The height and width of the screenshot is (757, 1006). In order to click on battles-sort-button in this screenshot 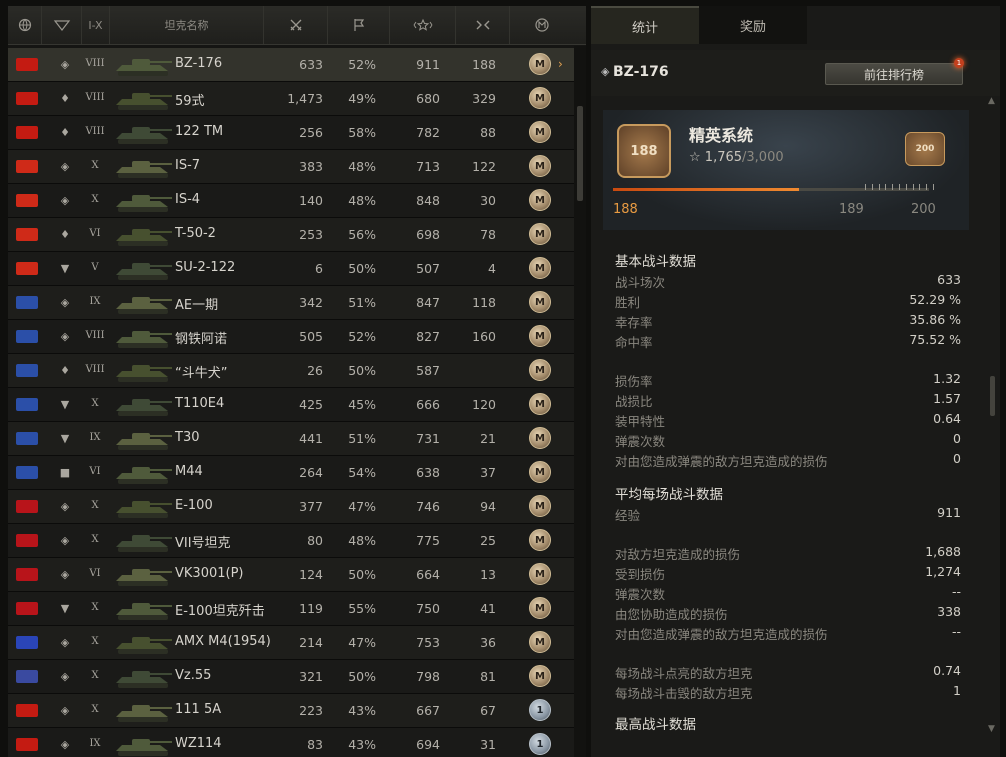, I will do `click(296, 25)`.